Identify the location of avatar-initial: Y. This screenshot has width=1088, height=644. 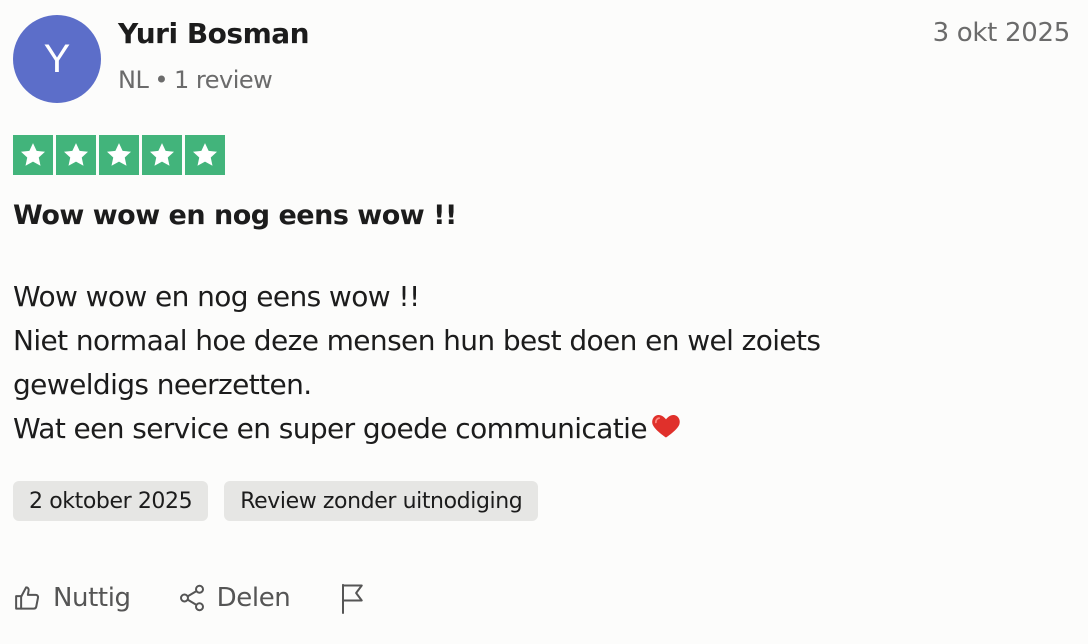
(57, 58).